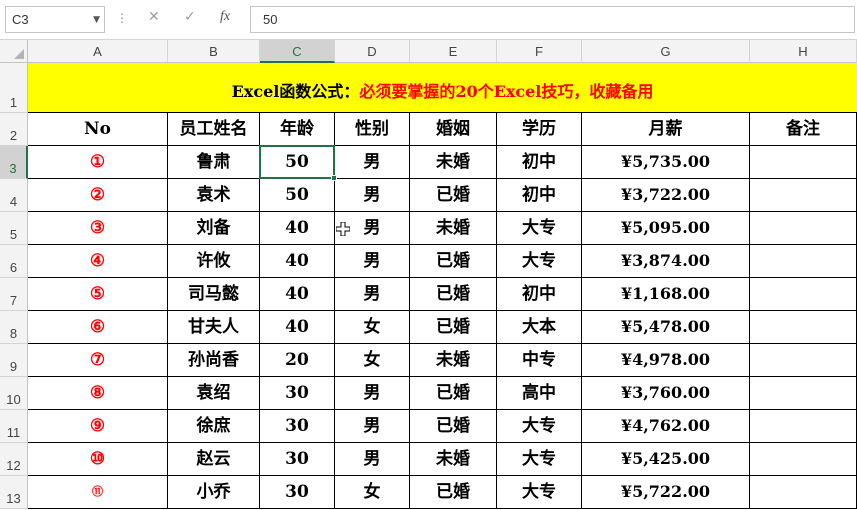 This screenshot has width=857, height=510. Describe the element at coordinates (666, 51) in the screenshot. I see `column-header-g: G` at that location.